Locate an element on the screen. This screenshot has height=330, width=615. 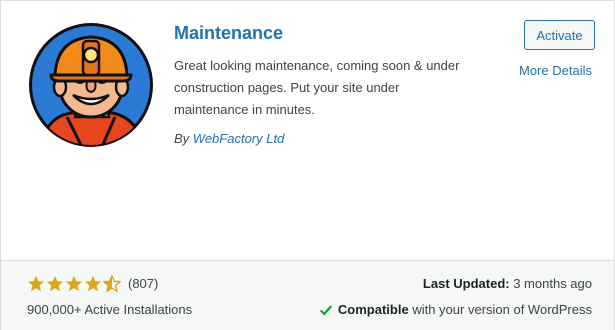
compat-strong: Compatible is located at coordinates (373, 309).